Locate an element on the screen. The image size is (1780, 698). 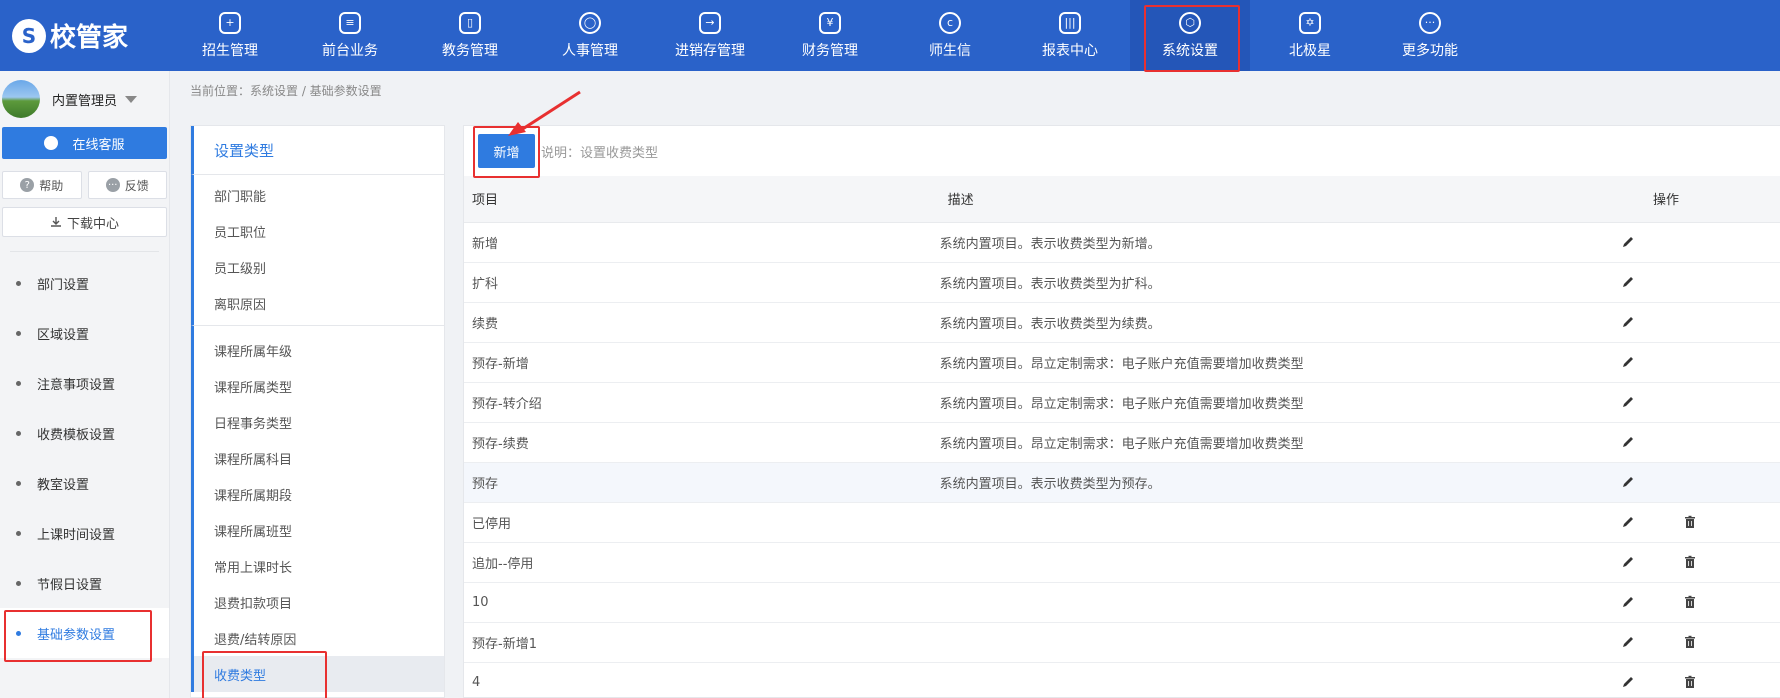
nav-item-desk: ≡ 前台业务 is located at coordinates (350, 35).